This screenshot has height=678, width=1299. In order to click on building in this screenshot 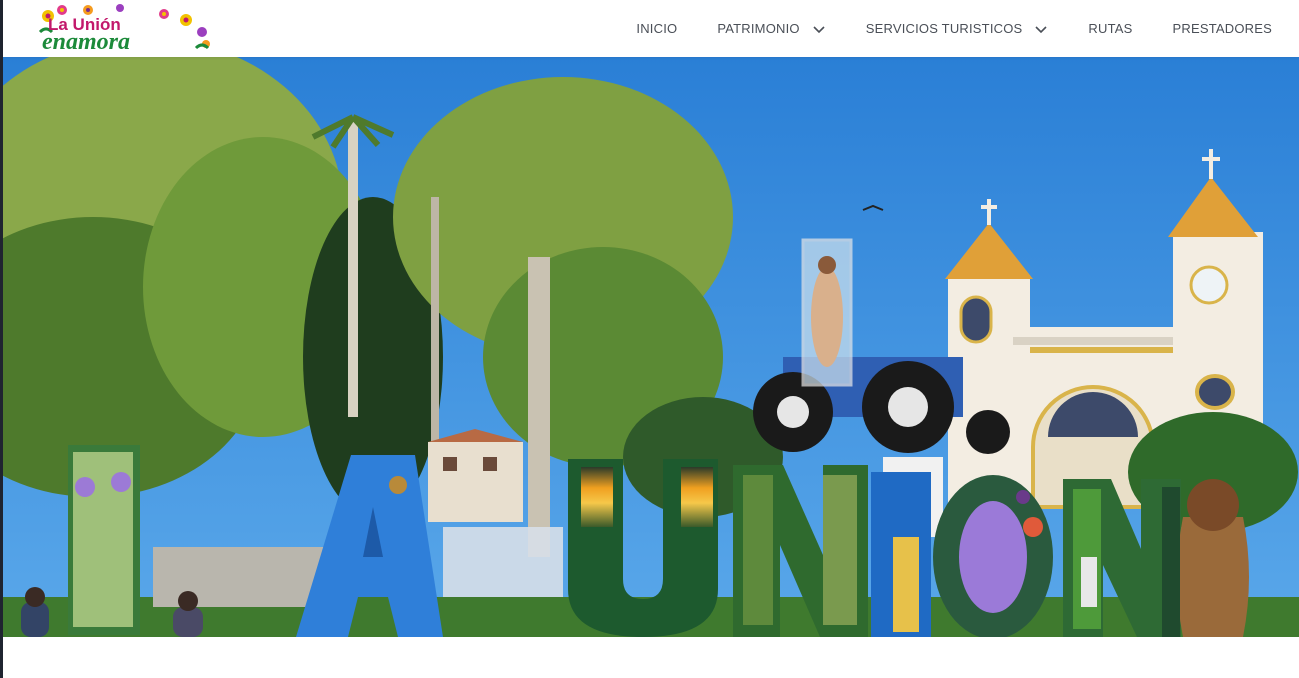, I will do `click(475, 475)`.